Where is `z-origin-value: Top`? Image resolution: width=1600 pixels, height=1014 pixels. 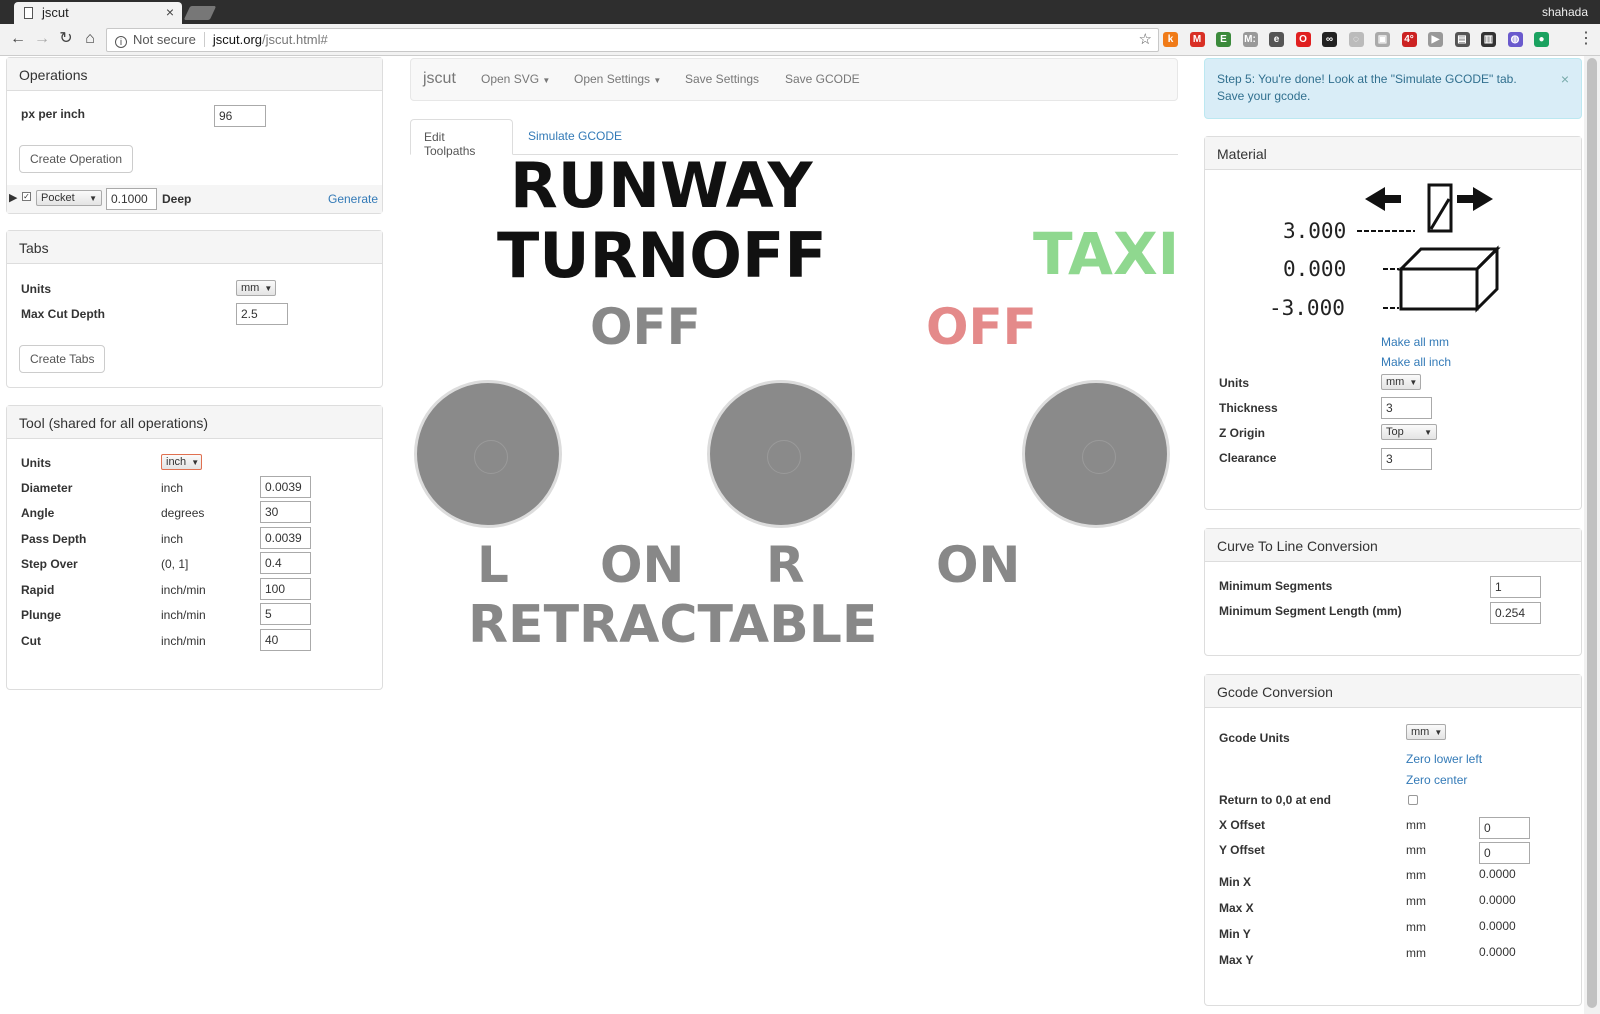
z-origin-value: Top is located at coordinates (1395, 432).